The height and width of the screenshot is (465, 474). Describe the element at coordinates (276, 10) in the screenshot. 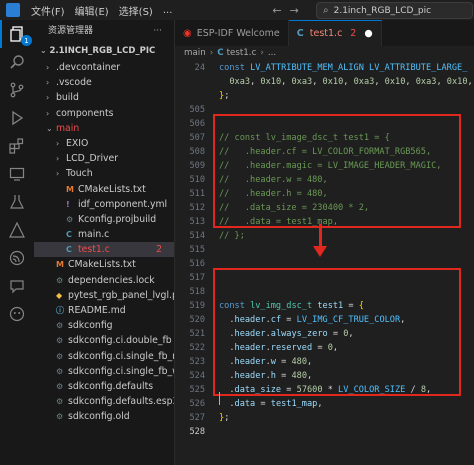

I see `back-arrow-icon: ←` at that location.